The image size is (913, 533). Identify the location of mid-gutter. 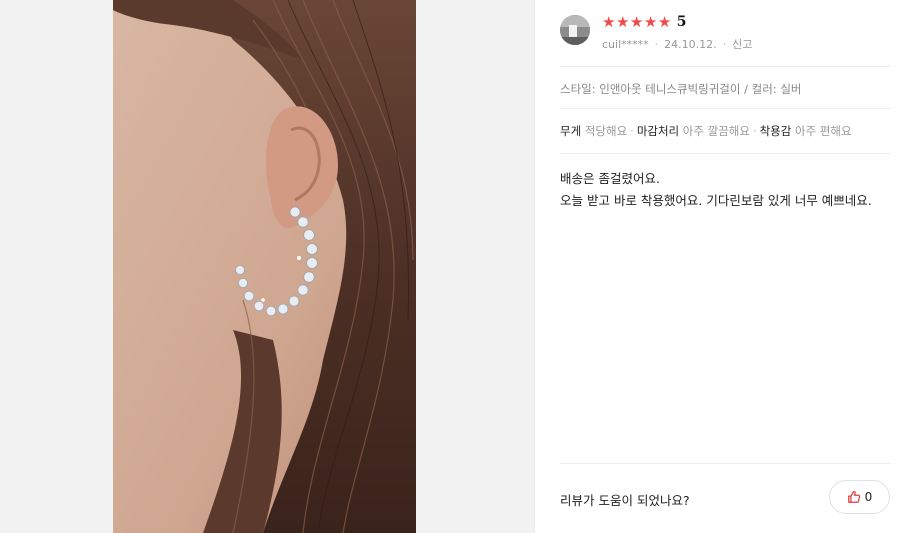
(475, 266).